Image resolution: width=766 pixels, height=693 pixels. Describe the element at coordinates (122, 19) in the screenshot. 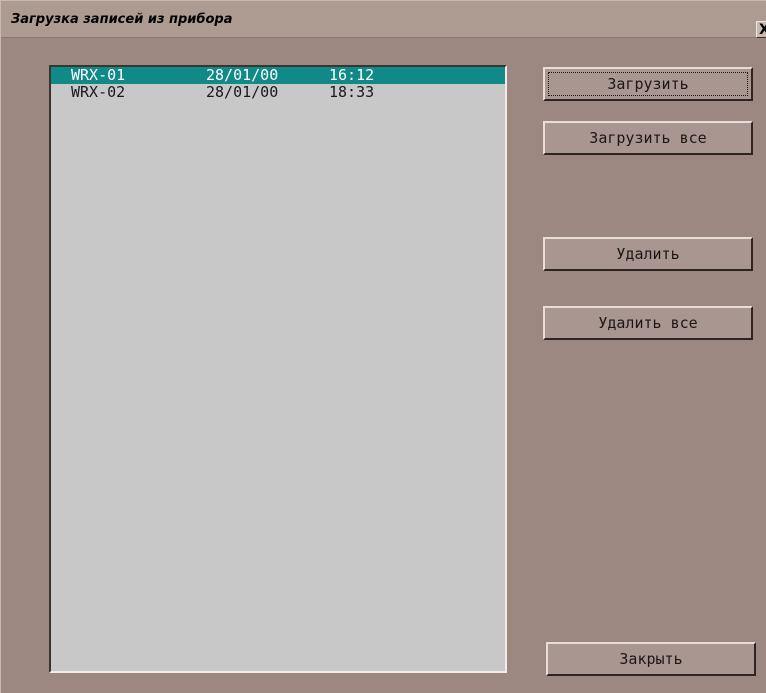

I see `dialog-title: Загрузка записей из прибора` at that location.